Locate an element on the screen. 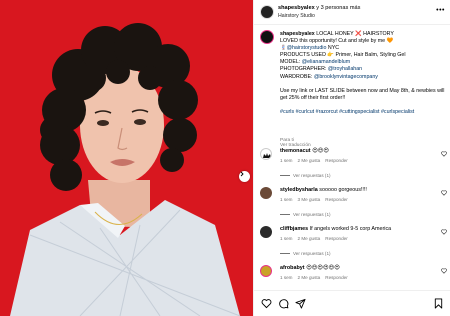 The width and height of the screenshot is (450, 316). mention-link: @elianamandelblum is located at coordinates (326, 62).